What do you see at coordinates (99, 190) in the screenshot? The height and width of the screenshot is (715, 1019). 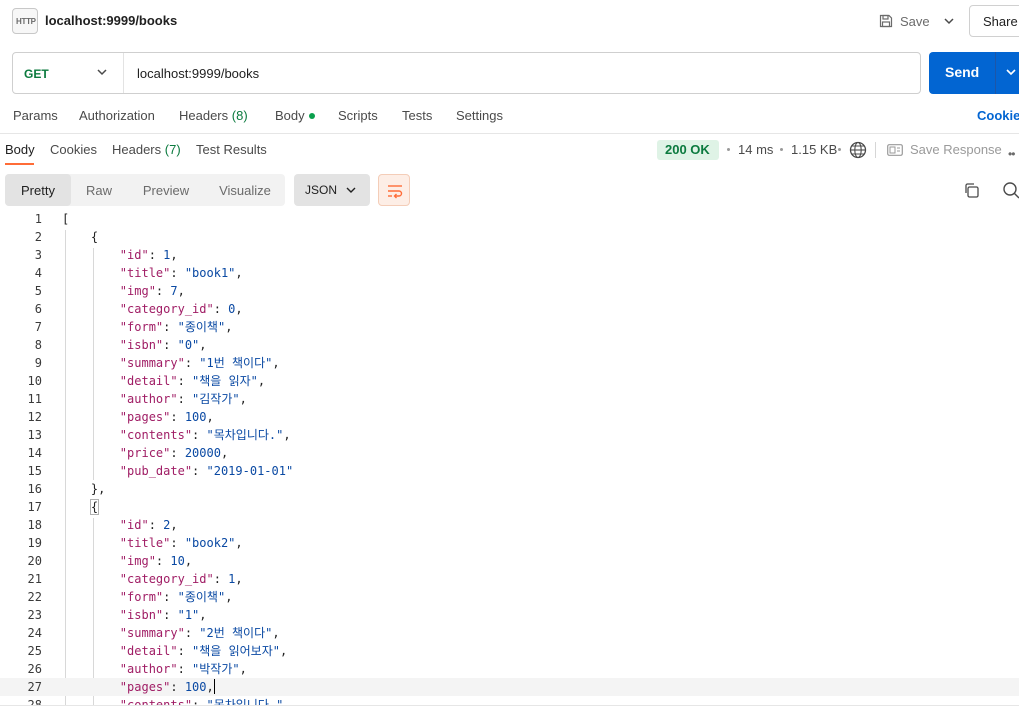 I see `view-raw-button: Raw` at bounding box center [99, 190].